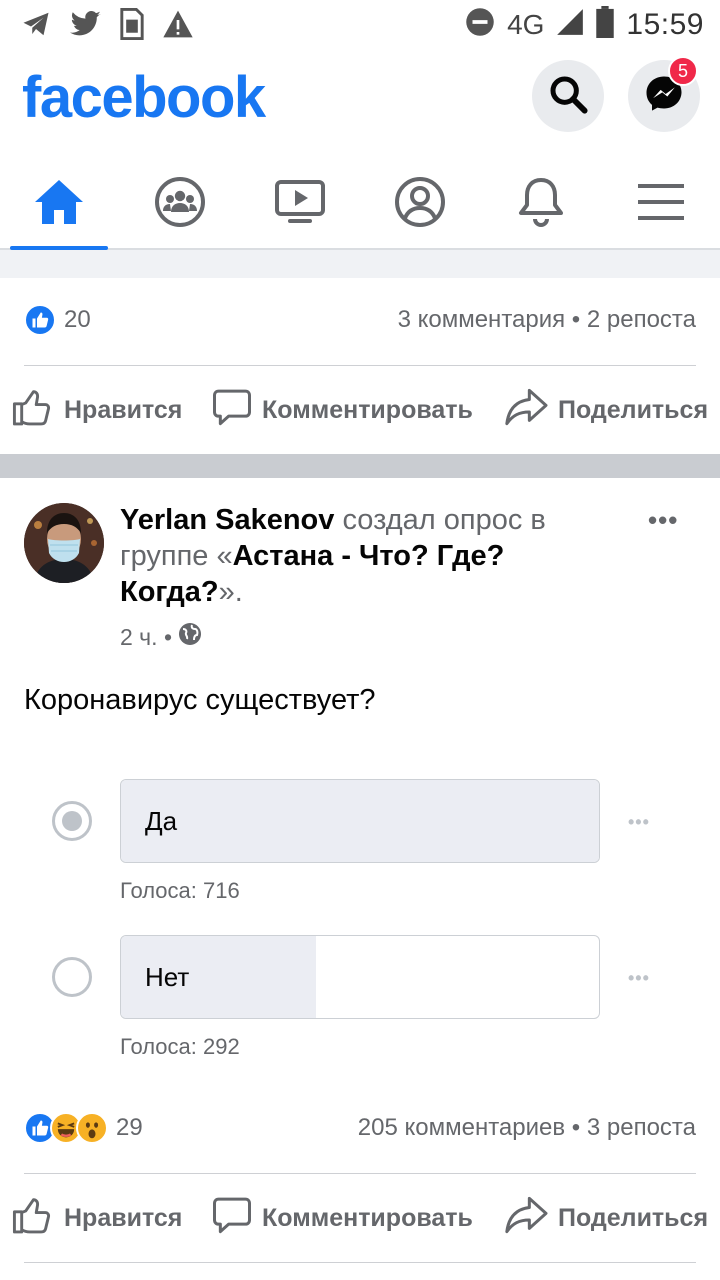 The height and width of the screenshot is (1280, 720). What do you see at coordinates (683, 71) in the screenshot?
I see `messenger-badge: 5` at bounding box center [683, 71].